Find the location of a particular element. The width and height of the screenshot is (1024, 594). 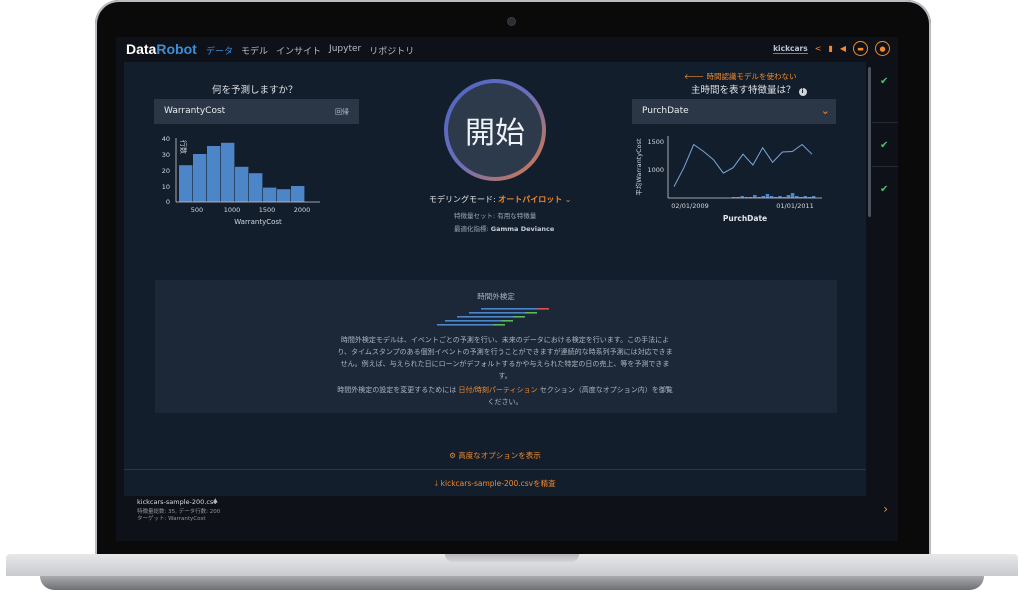

time-feature-question-text: 主時間を表す特徴量は？ is located at coordinates (743, 90).